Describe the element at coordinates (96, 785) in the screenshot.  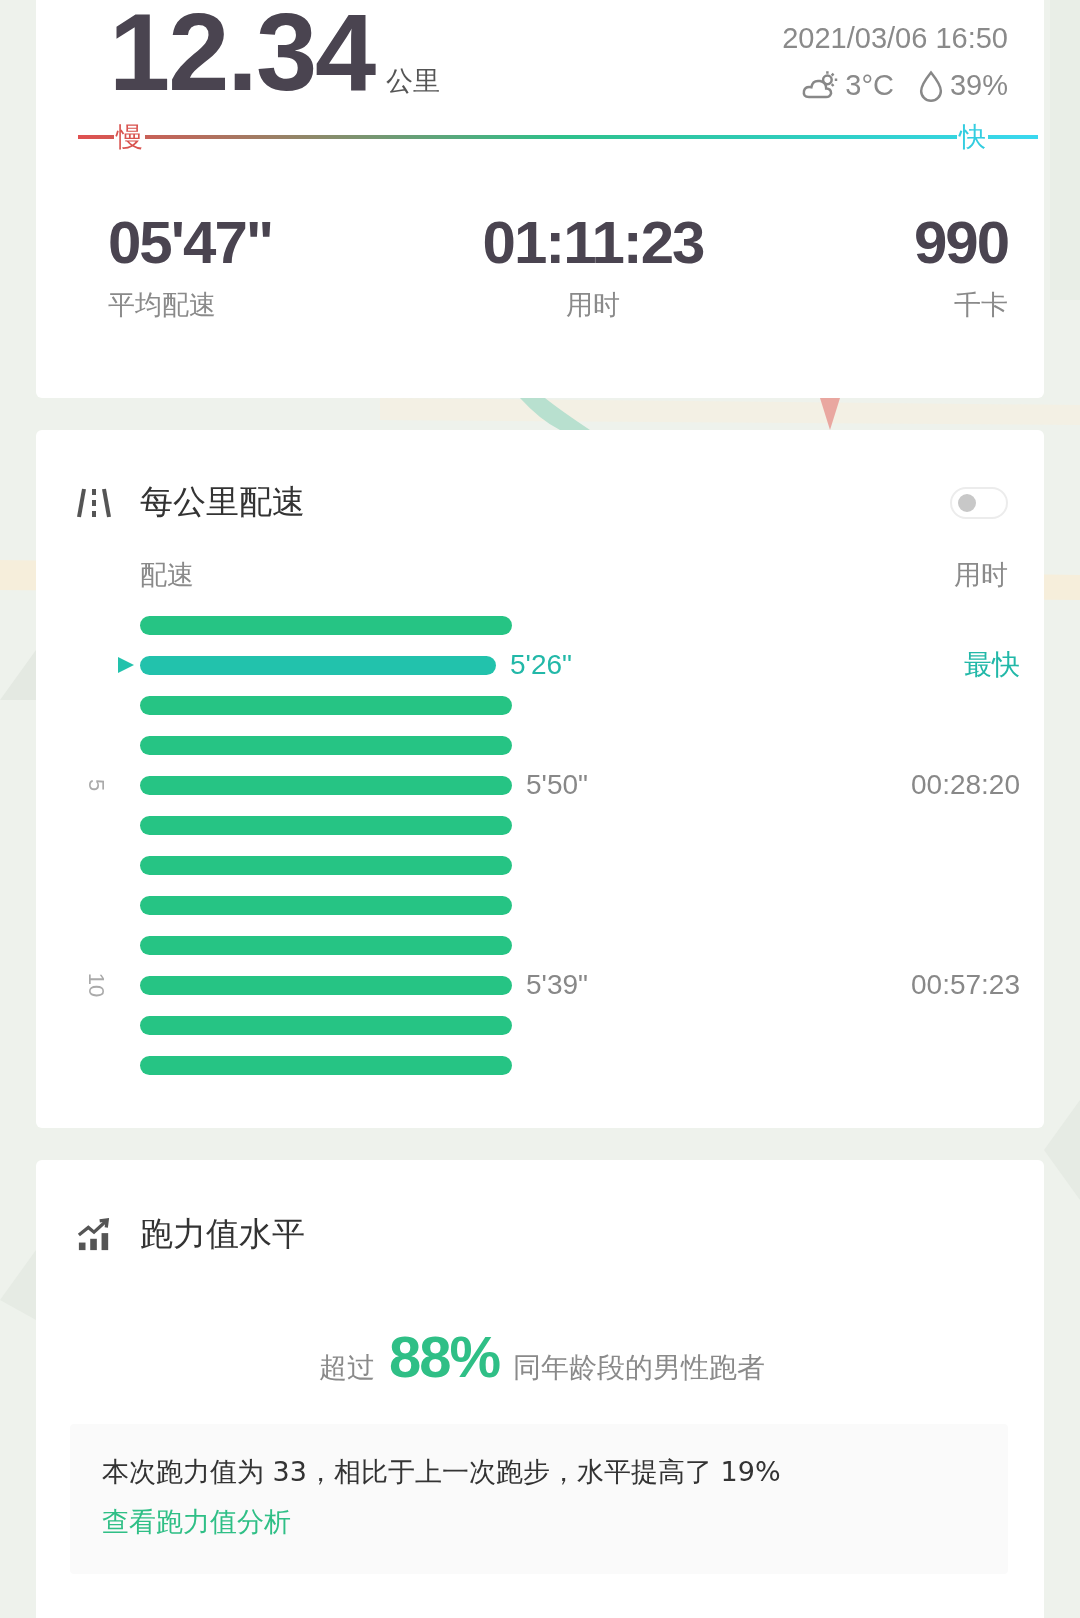
I see `axis-label: 5` at that location.